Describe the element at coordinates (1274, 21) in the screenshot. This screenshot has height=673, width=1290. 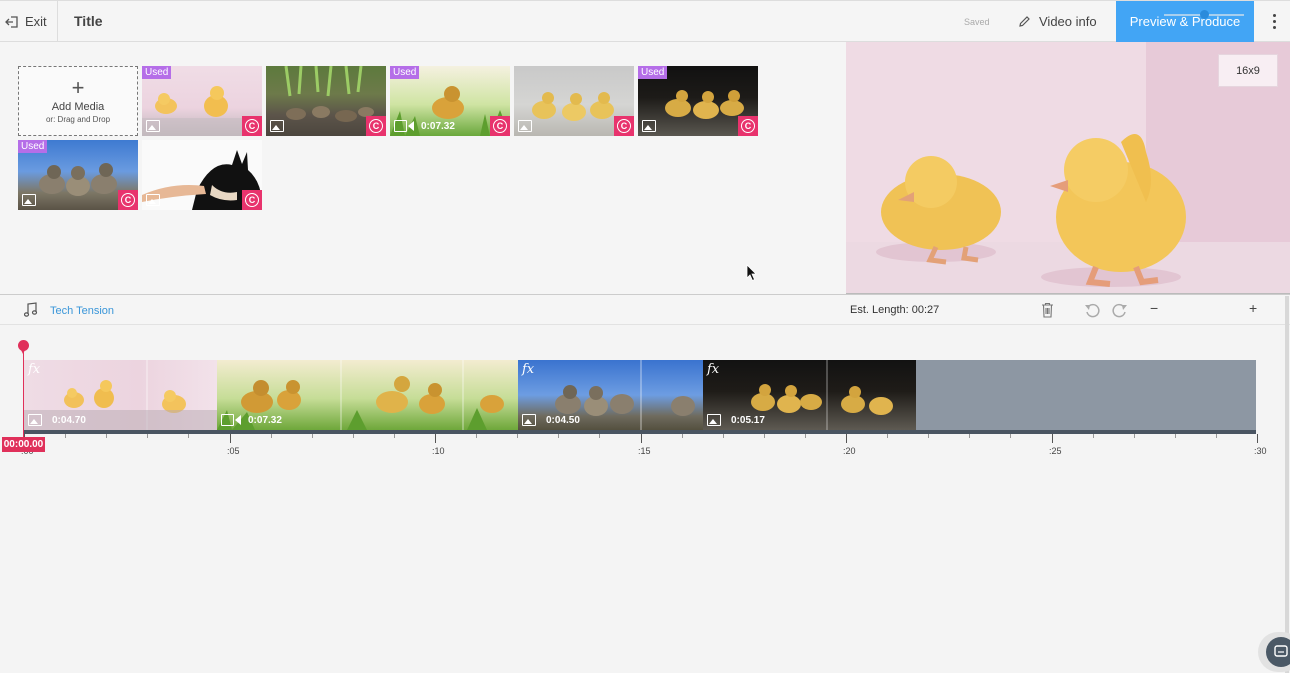
I see `more-options-icon` at that location.